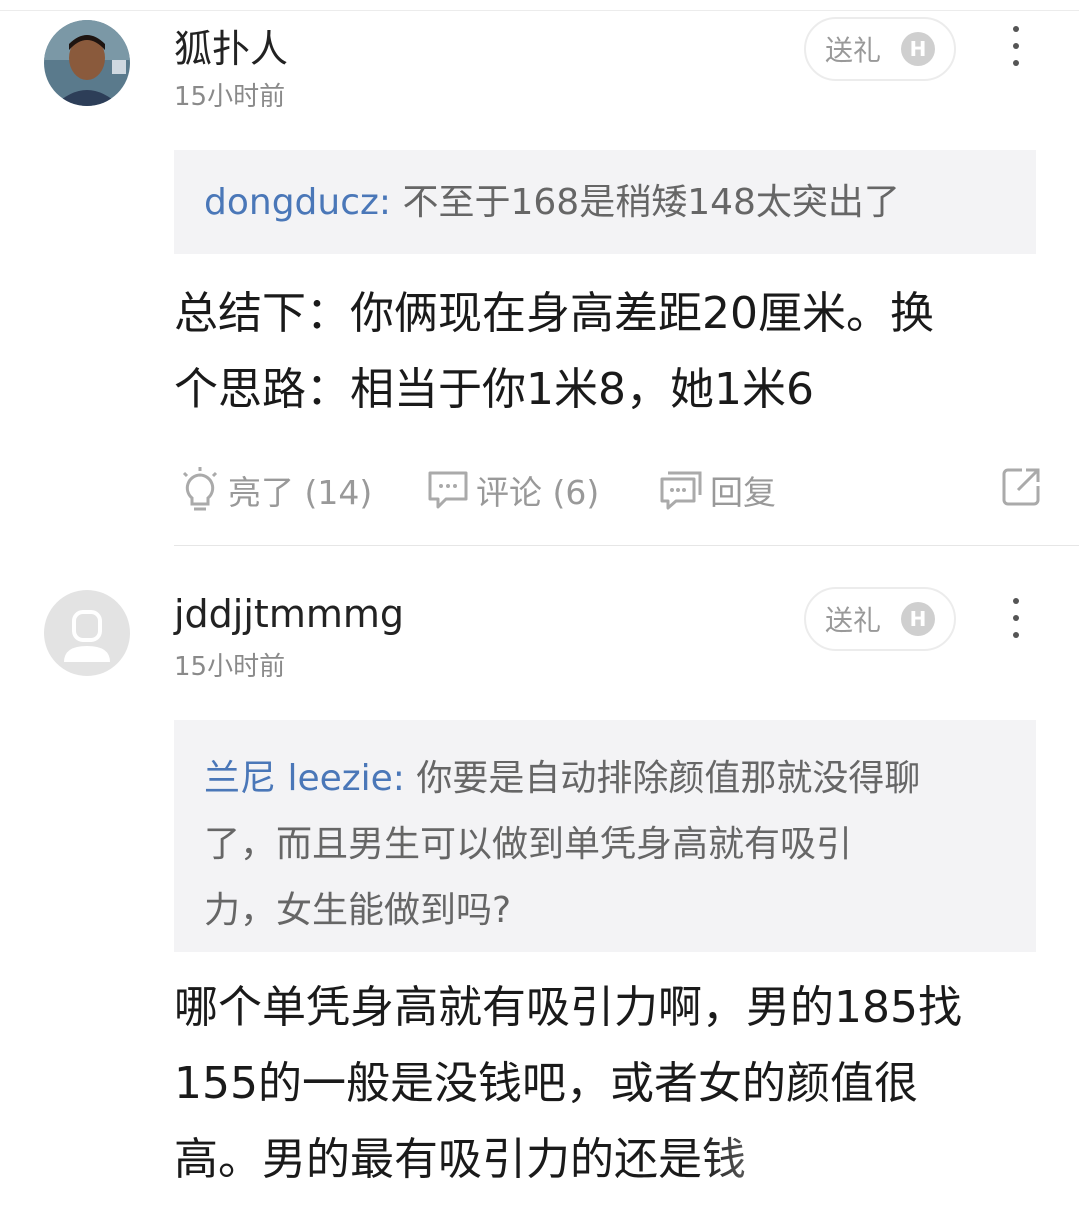  What do you see at coordinates (743, 492) in the screenshot?
I see `reply-label: 回复` at bounding box center [743, 492].